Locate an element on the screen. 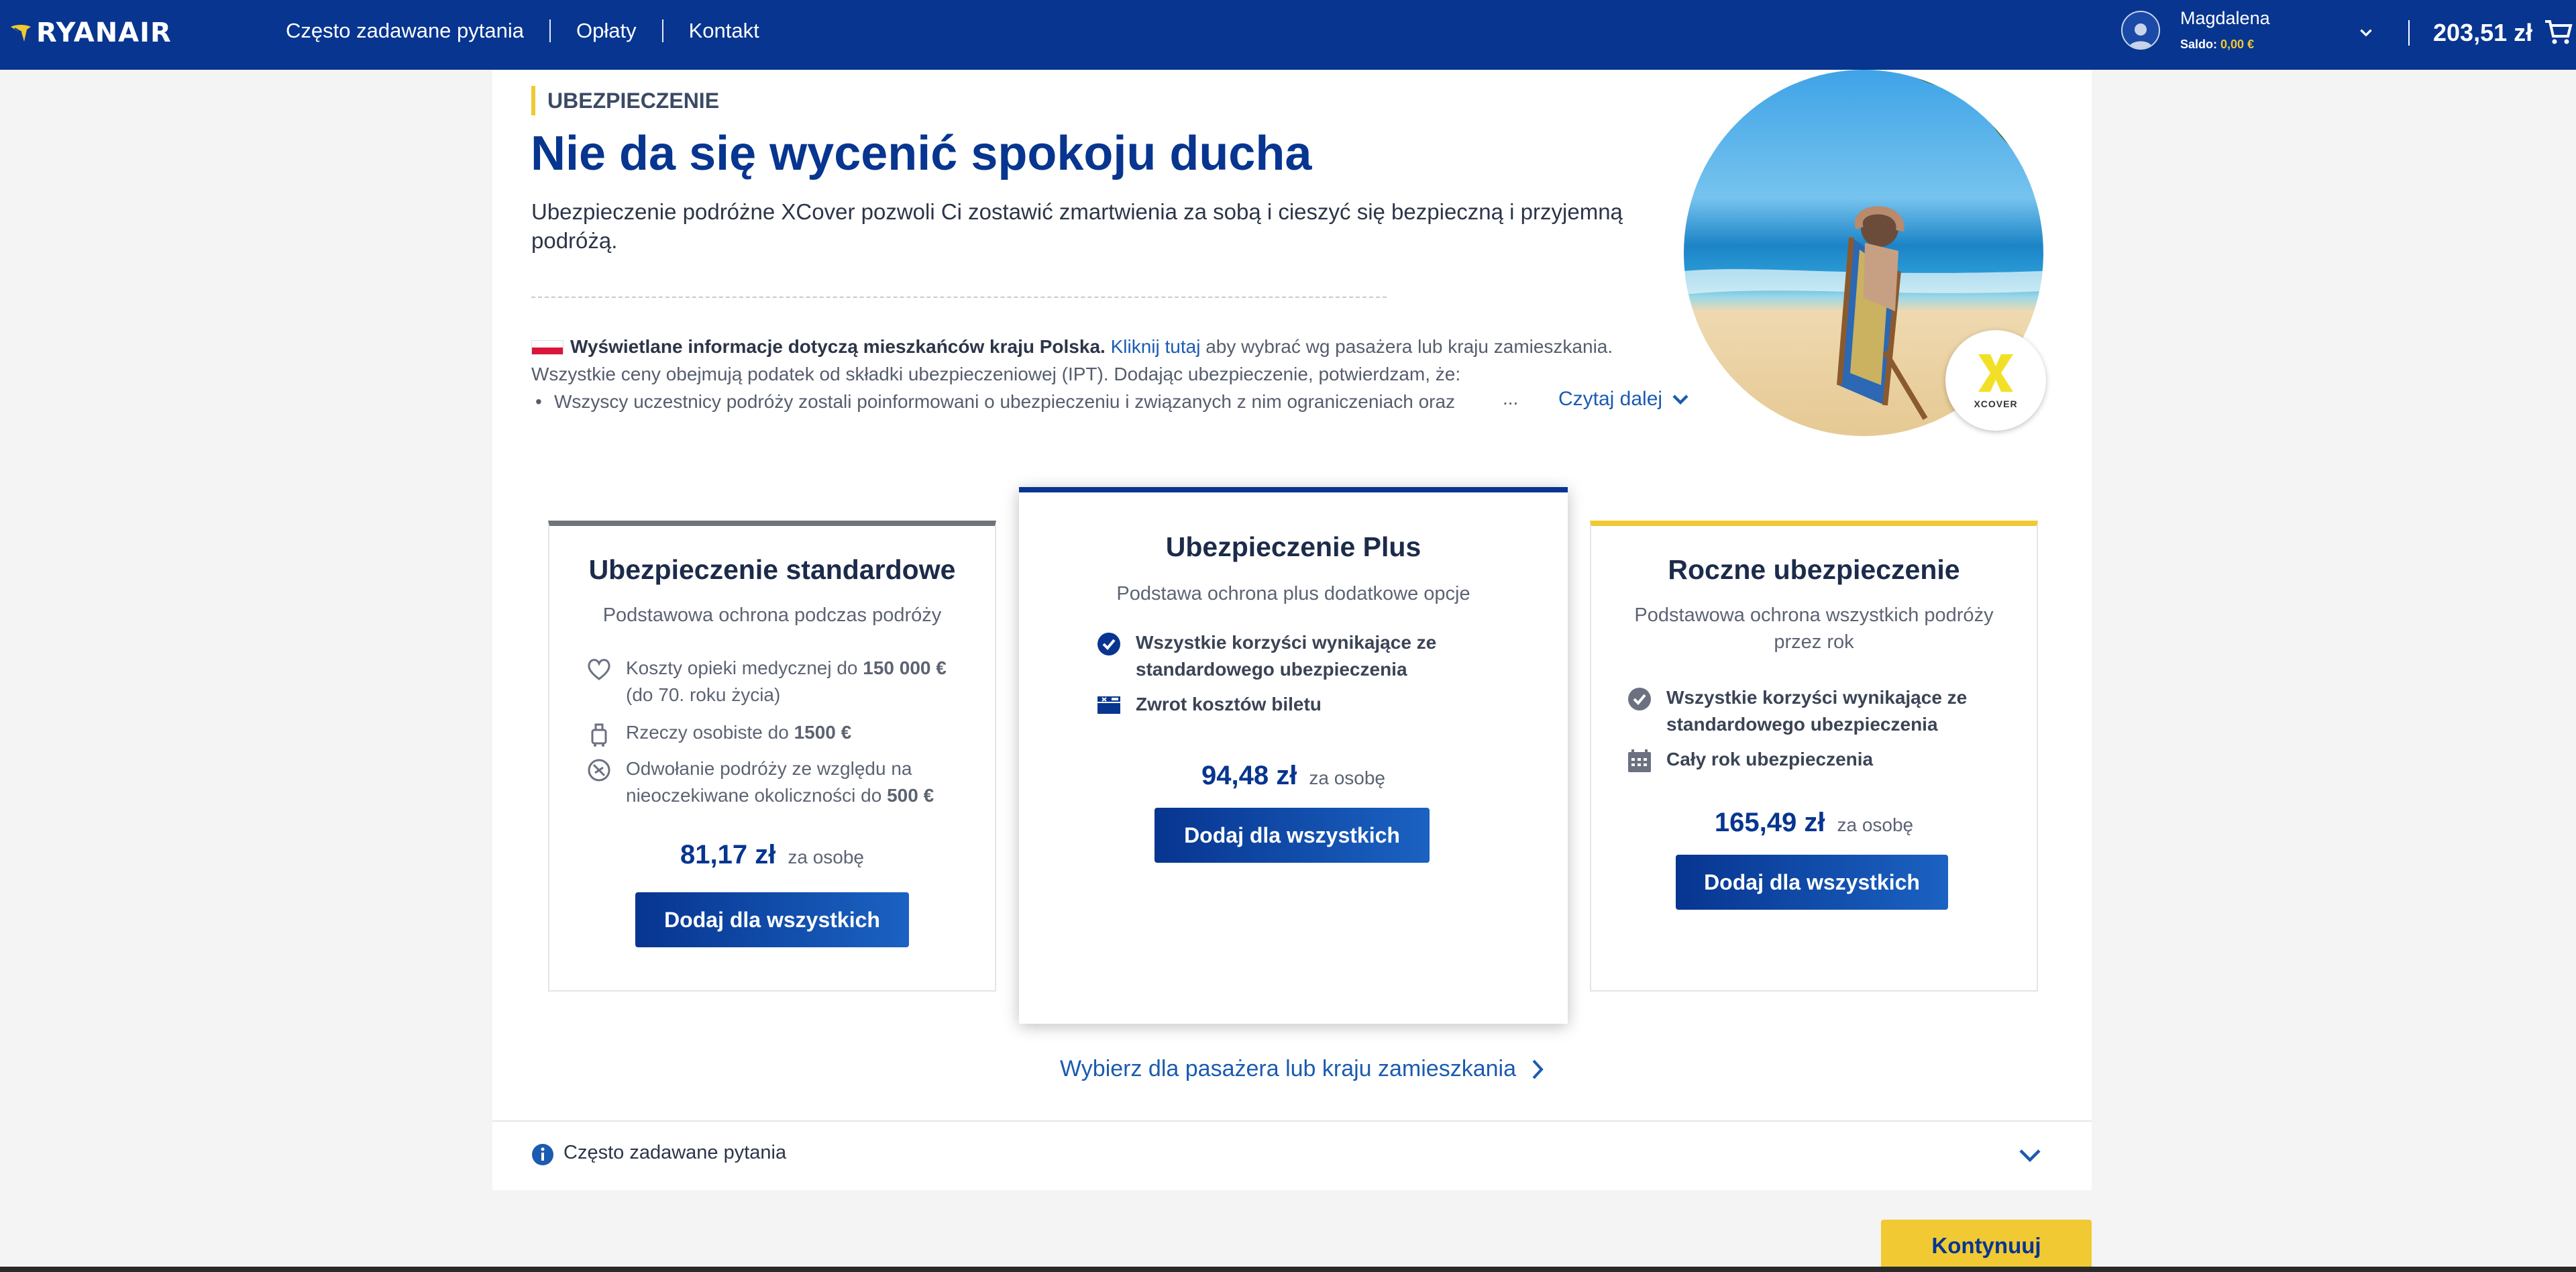 This screenshot has width=2576, height=1272. price: 81,17 zł is located at coordinates (728, 854).